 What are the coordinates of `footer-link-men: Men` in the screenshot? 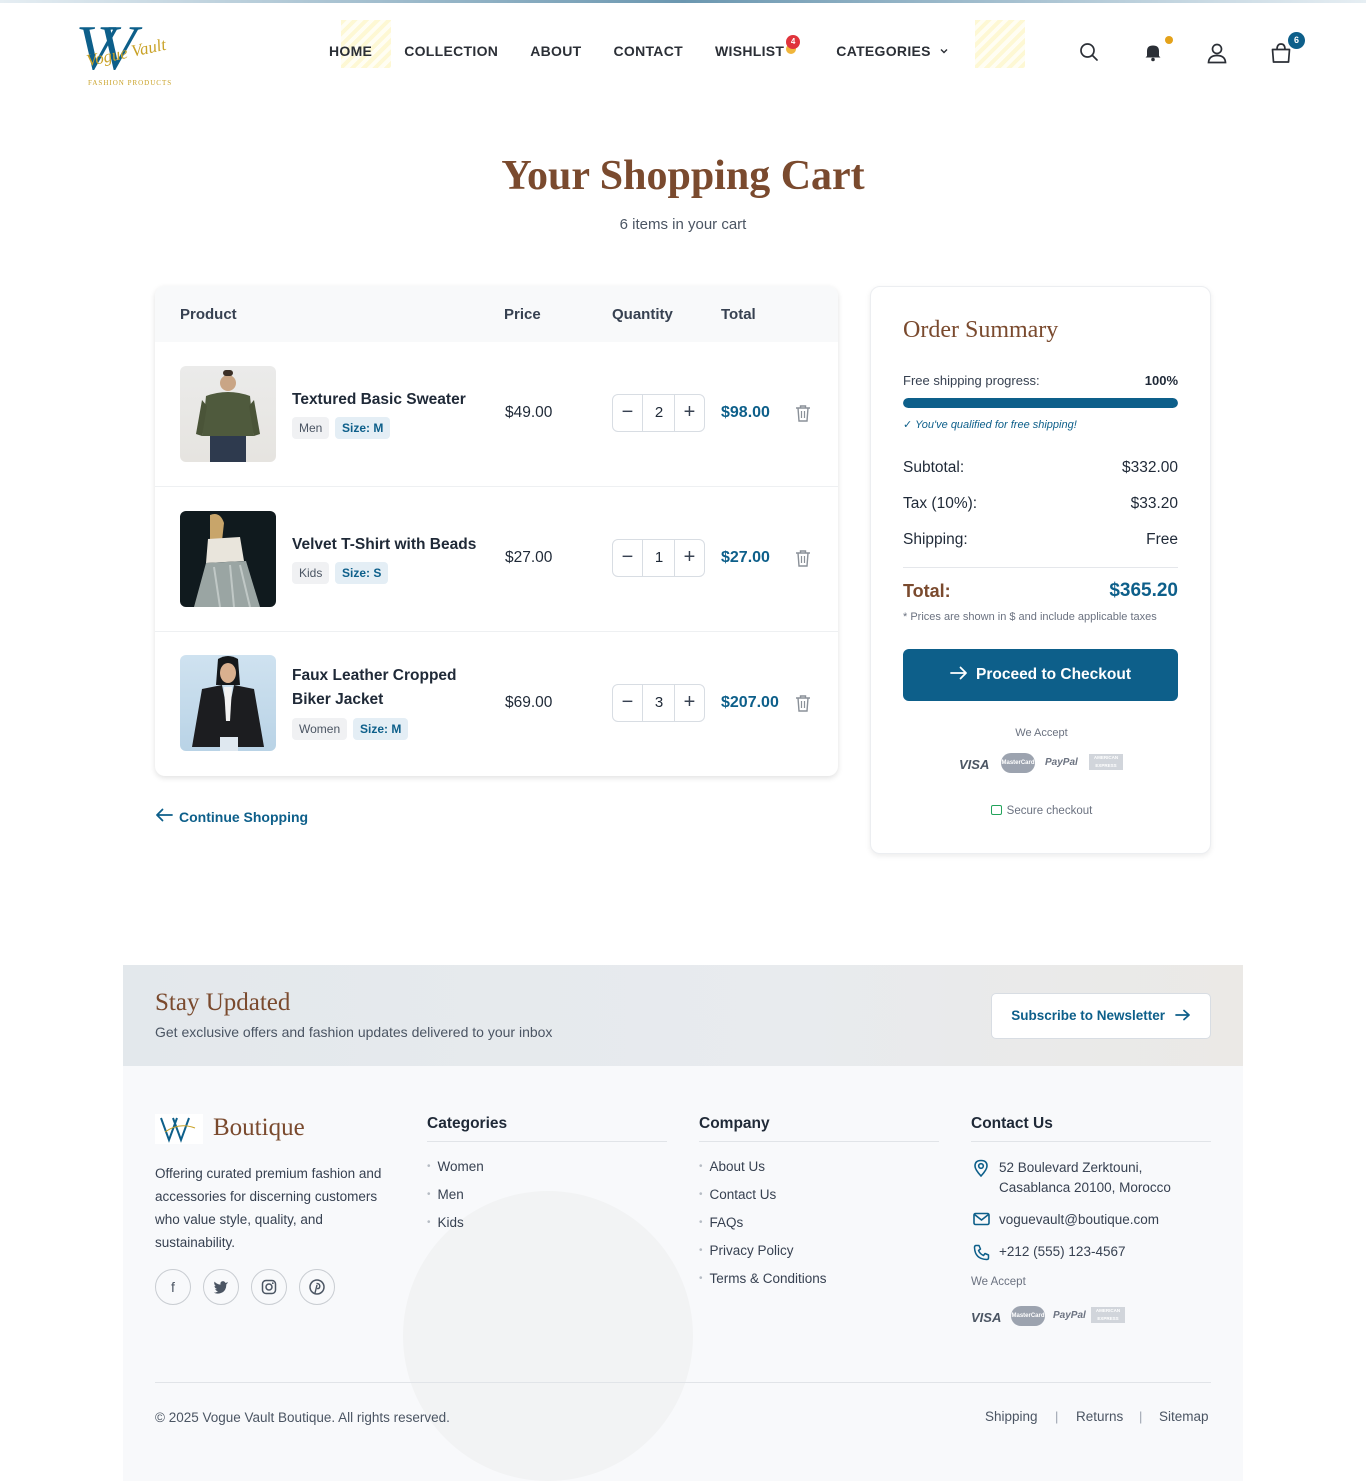 It's located at (445, 1194).